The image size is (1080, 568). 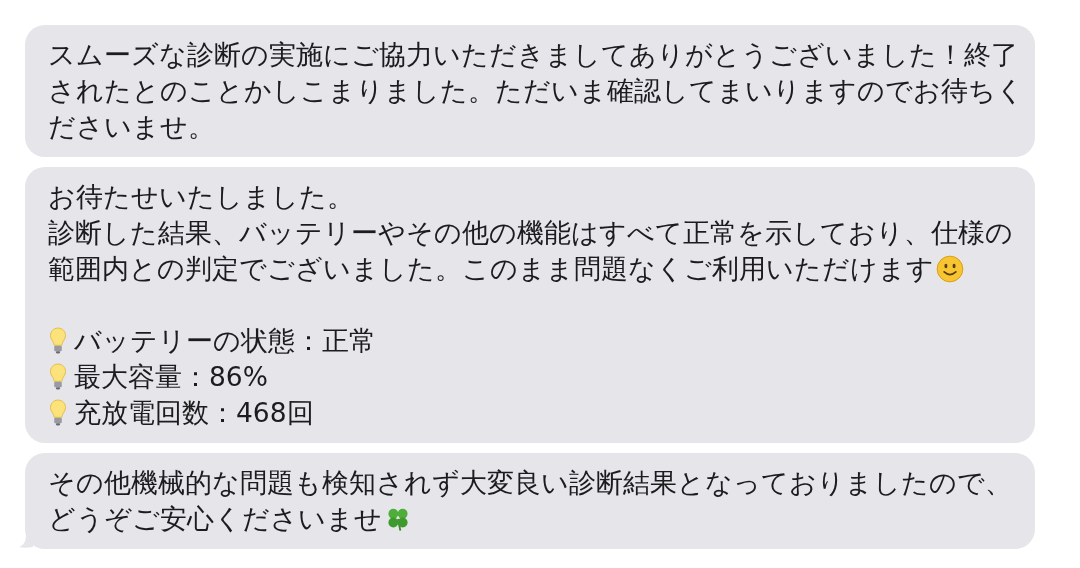 I want to click on list-item-text: 最大容量：86%, so click(x=171, y=377).